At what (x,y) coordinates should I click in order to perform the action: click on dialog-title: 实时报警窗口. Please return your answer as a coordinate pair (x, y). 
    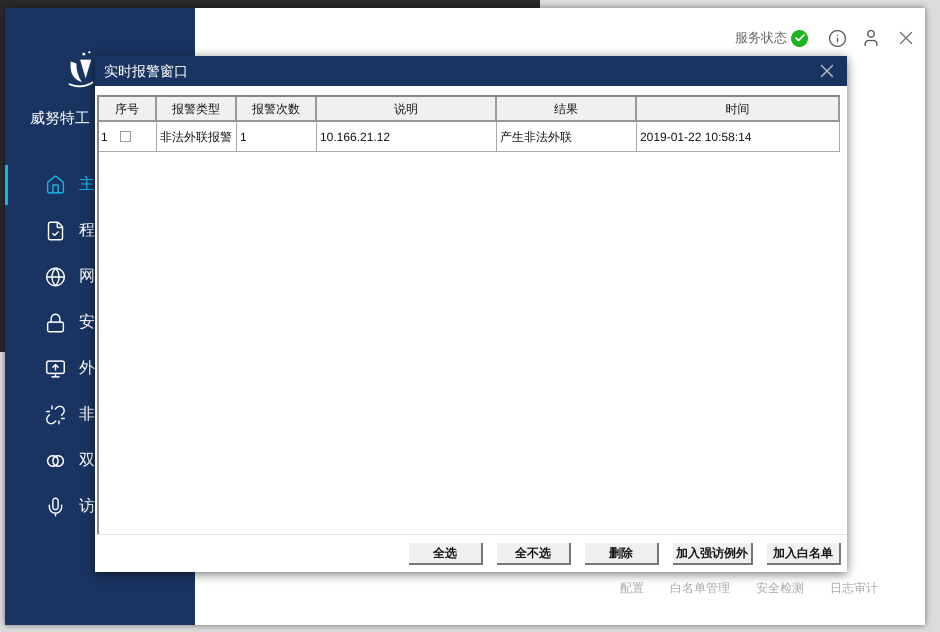
    Looking at the image, I should click on (146, 71).